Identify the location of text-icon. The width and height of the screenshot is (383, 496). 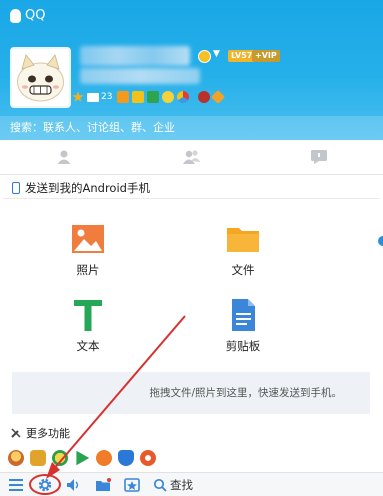
(88, 315).